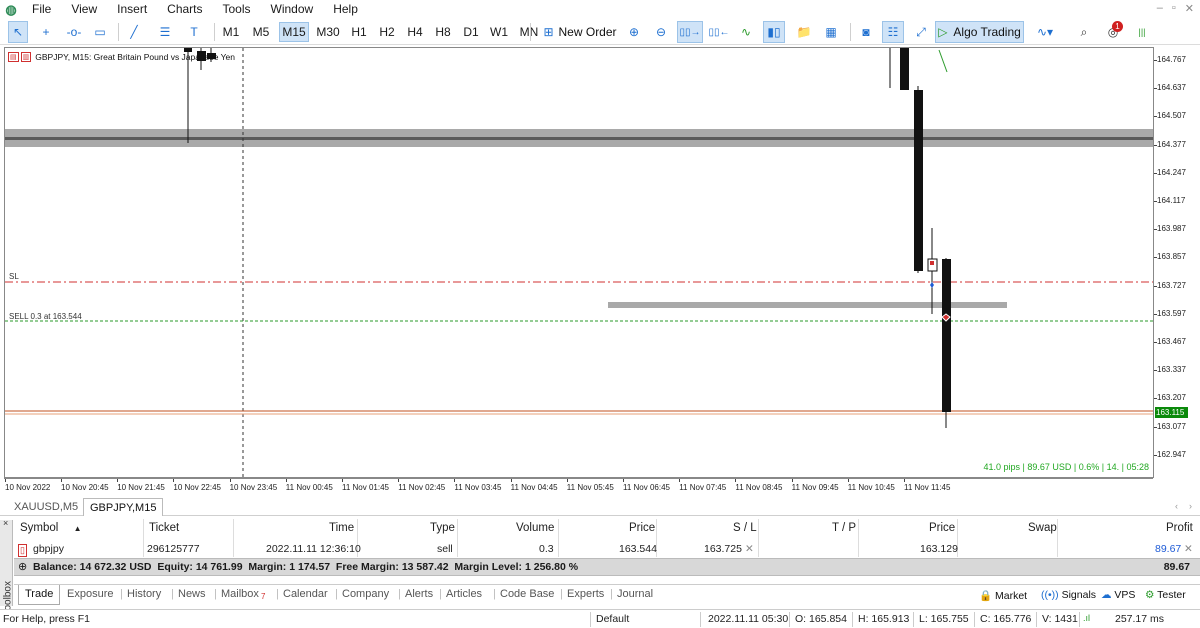 The height and width of the screenshot is (628, 1200). Describe the element at coordinates (642, 528) in the screenshot. I see `col-price: Price` at that location.